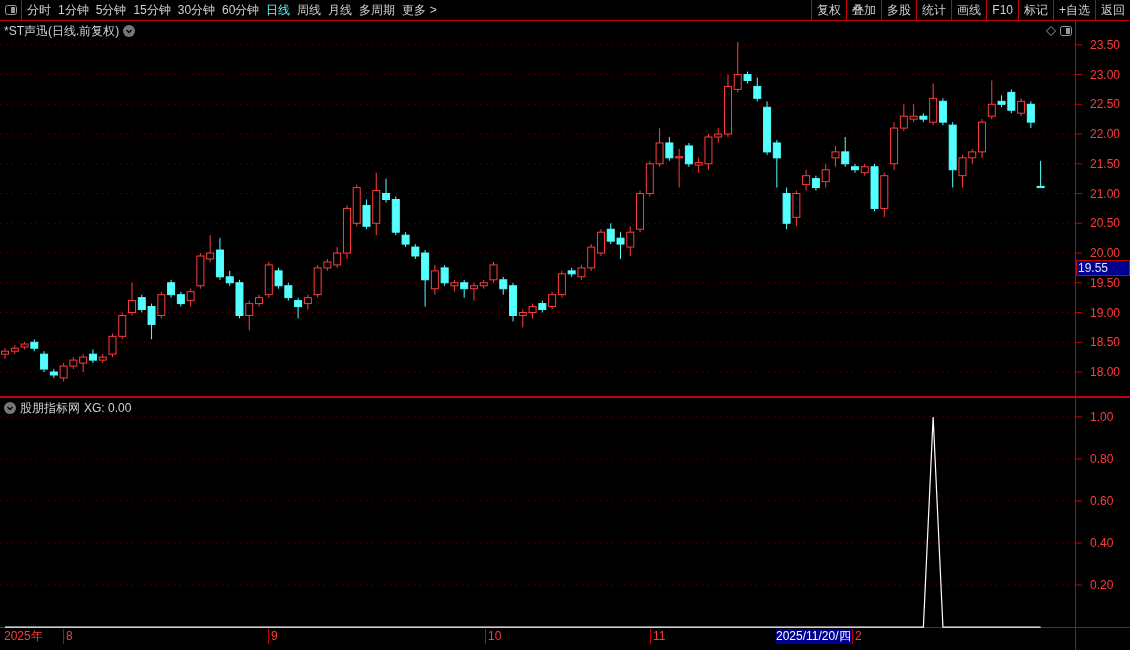  I want to click on price-axis-label: 18.50, so click(1105, 342).